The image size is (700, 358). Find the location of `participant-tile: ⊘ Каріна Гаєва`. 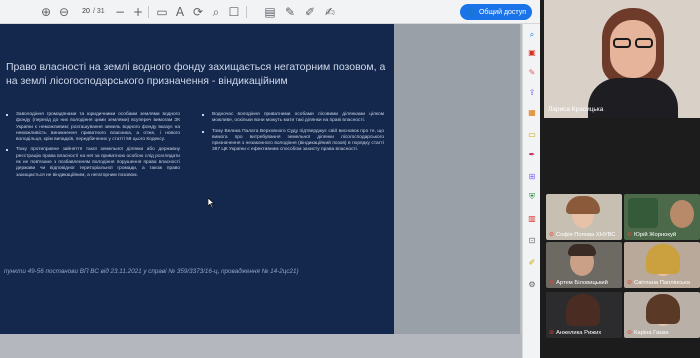

participant-tile: ⊘ Каріна Гаєва is located at coordinates (662, 315).